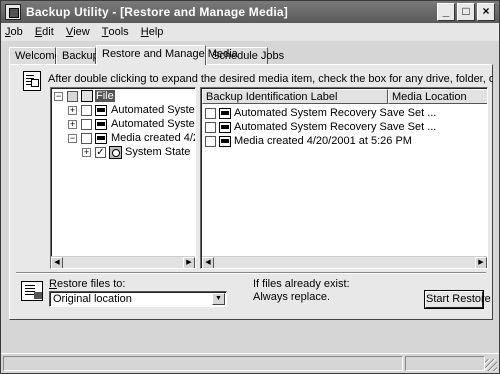 The image size is (500, 374). Describe the element at coordinates (32, 81) in the screenshot. I see `checklist-icon` at that location.